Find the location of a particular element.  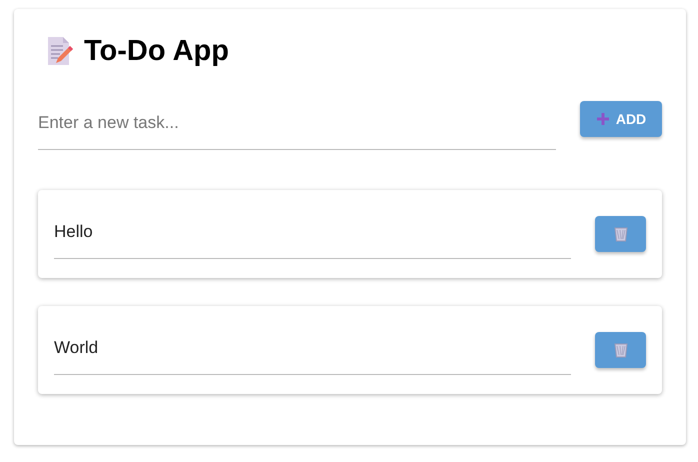

task-field: World is located at coordinates (312, 352).